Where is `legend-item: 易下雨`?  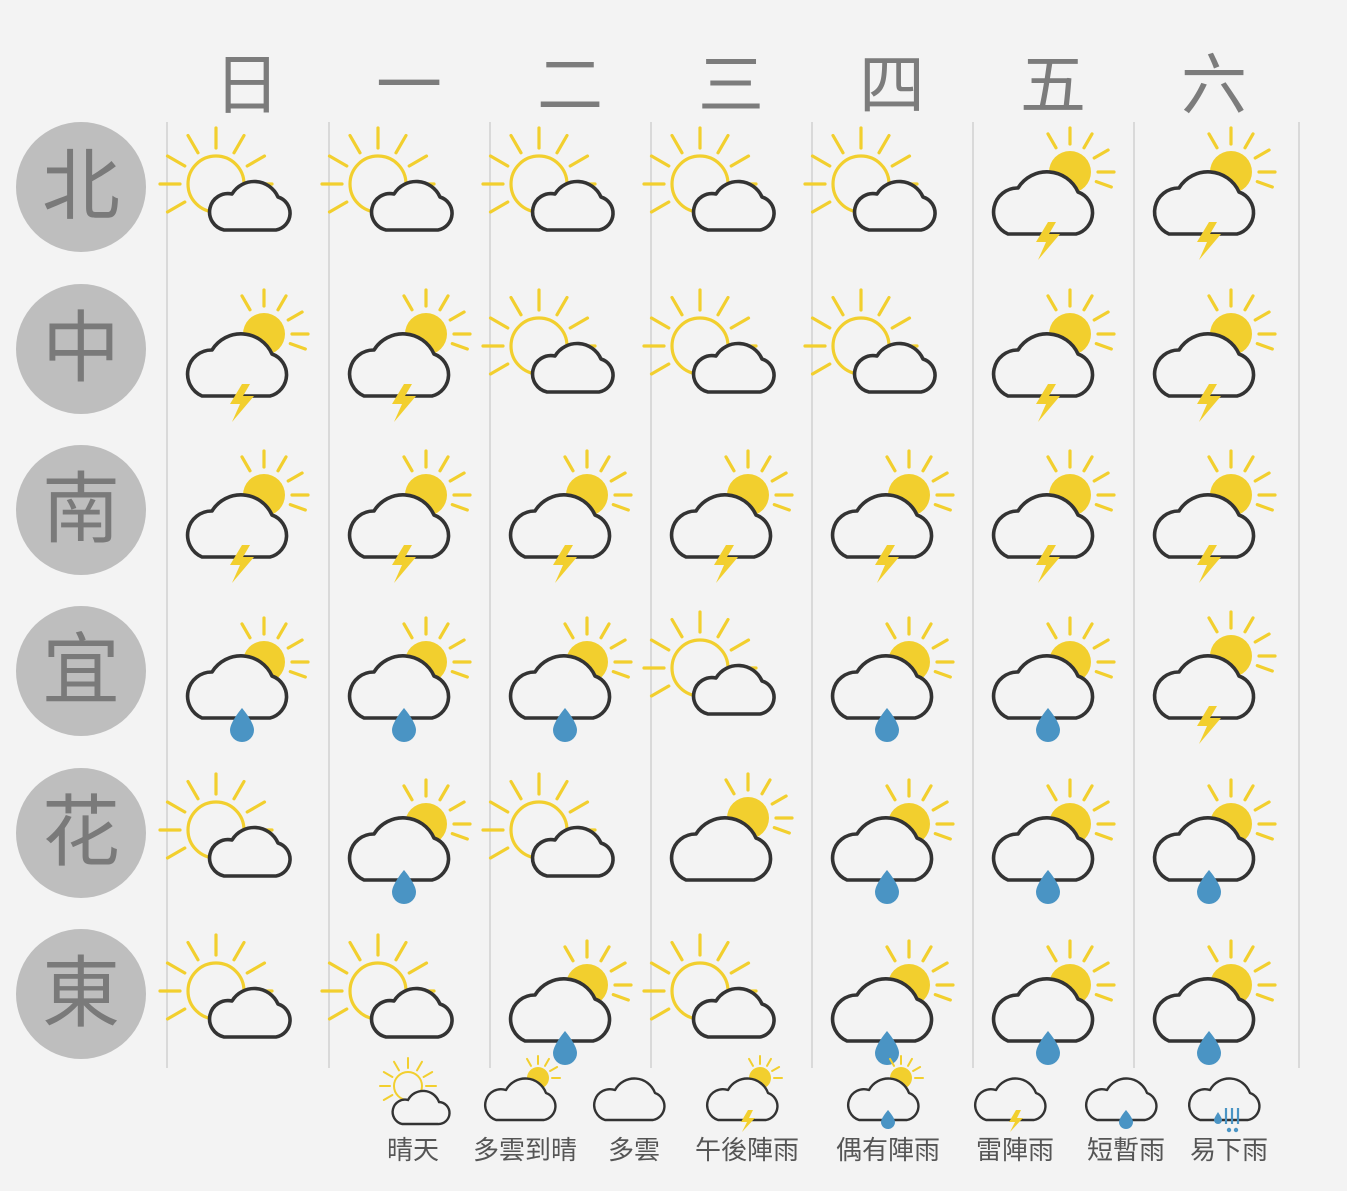
legend-item: 易下雨 is located at coordinates (1227, 1118).